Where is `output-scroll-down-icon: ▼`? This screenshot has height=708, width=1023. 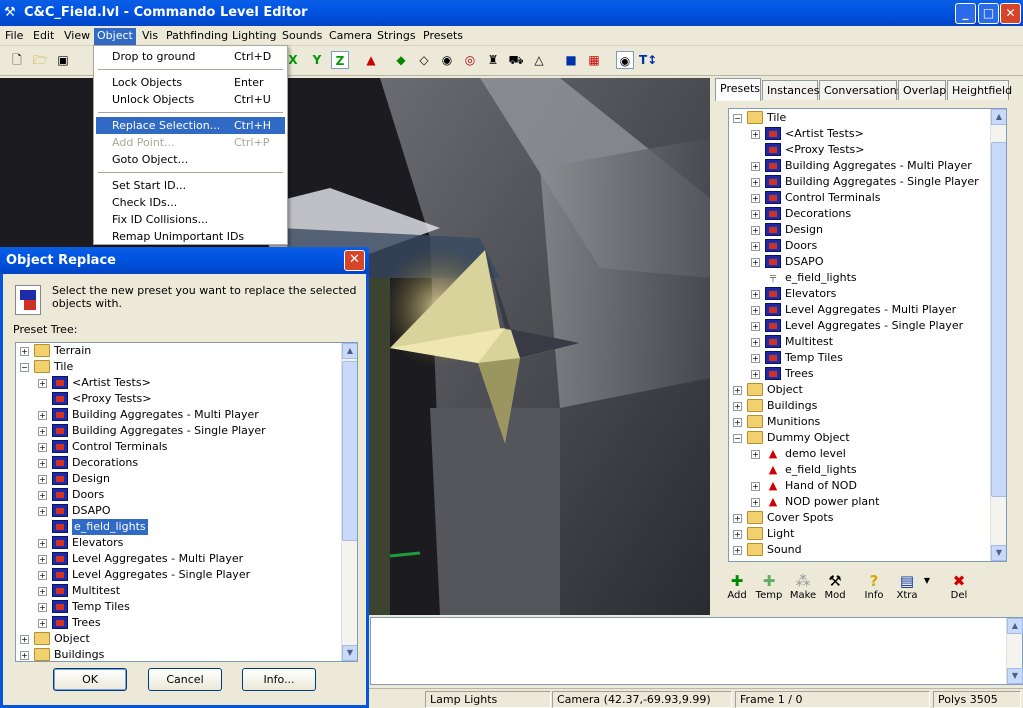
output-scroll-down-icon: ▼ is located at coordinates (1015, 676).